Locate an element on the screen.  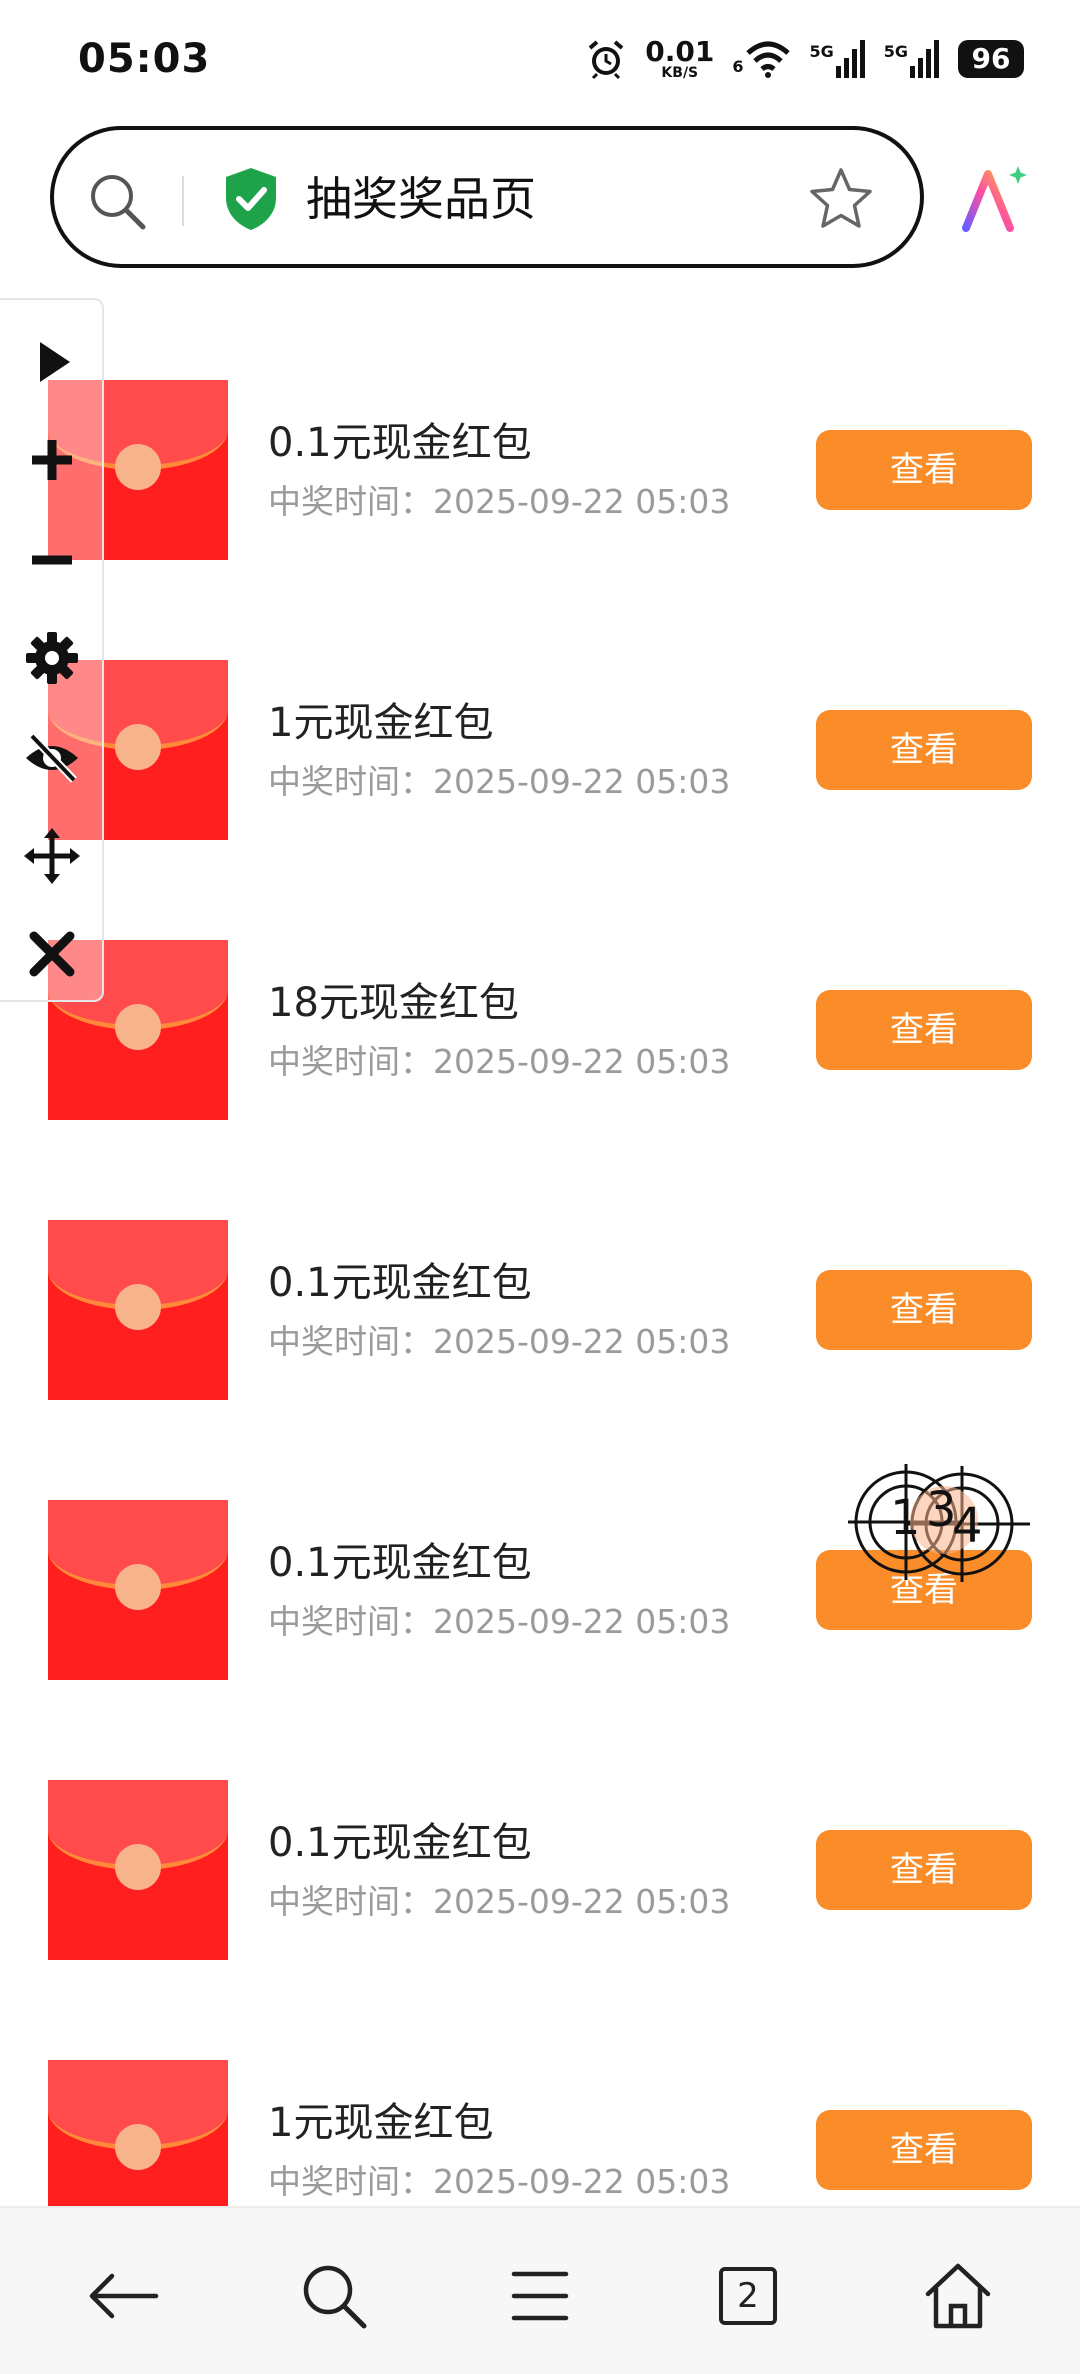
back-arrow-icon is located at coordinates (124, 2296).